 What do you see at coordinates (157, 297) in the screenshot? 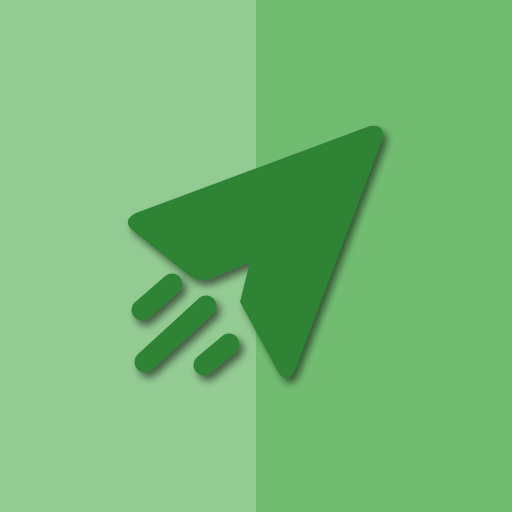
I see `speed-line-top` at bounding box center [157, 297].